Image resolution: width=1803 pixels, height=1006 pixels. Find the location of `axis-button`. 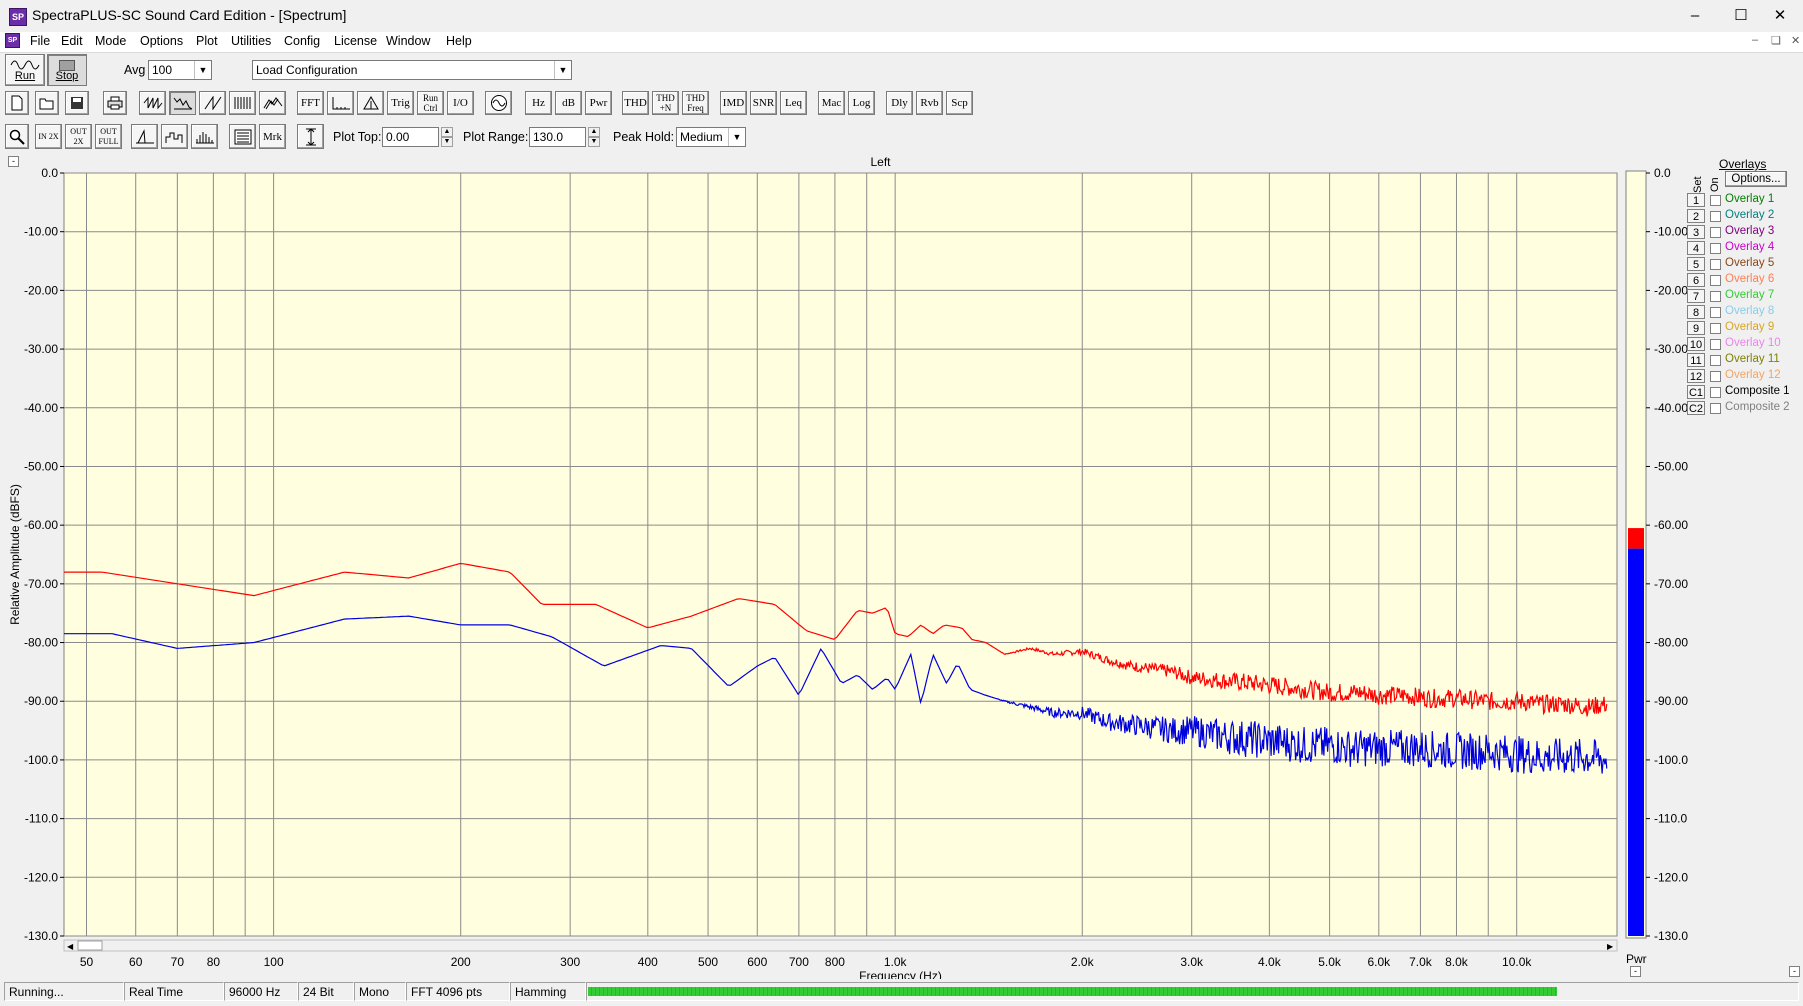

axis-button is located at coordinates (340, 103).